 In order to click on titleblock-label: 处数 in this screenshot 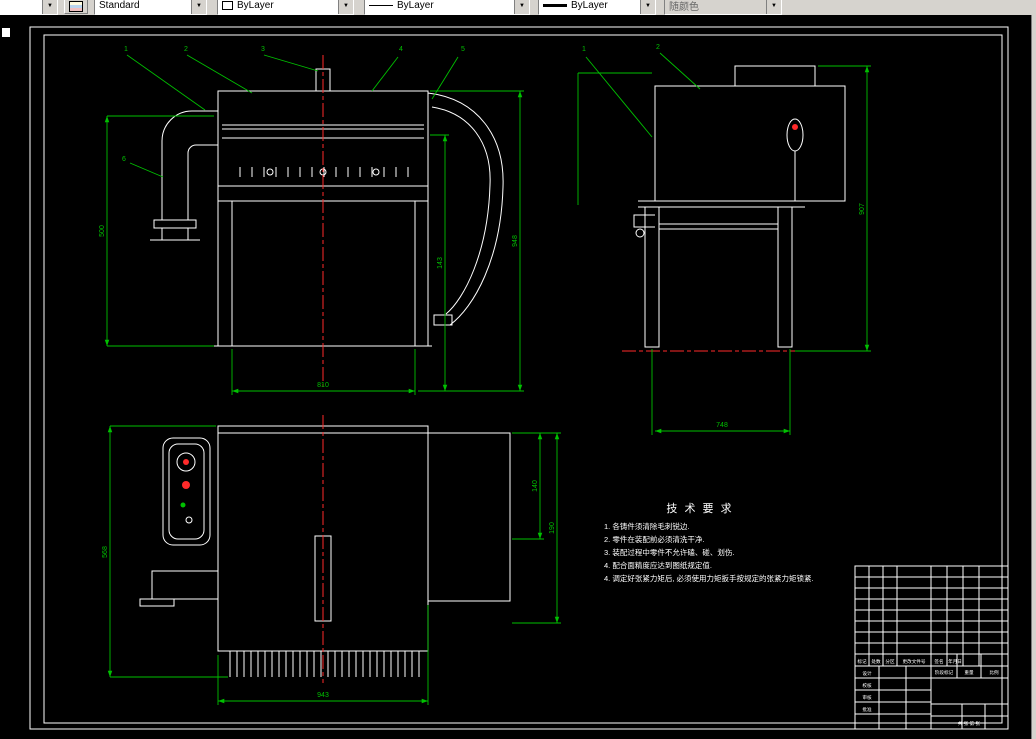, I will do `click(876, 661)`.